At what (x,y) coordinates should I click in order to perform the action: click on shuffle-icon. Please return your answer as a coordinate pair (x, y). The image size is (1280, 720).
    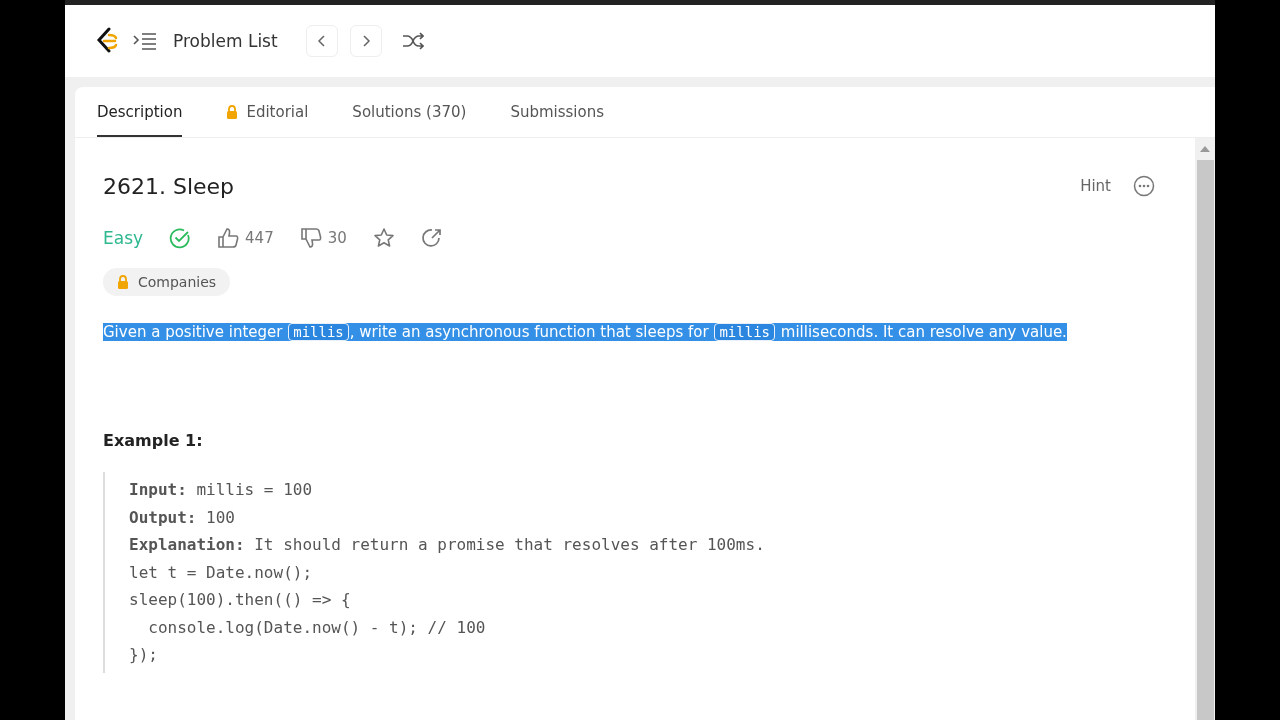
    Looking at the image, I should click on (412, 41).